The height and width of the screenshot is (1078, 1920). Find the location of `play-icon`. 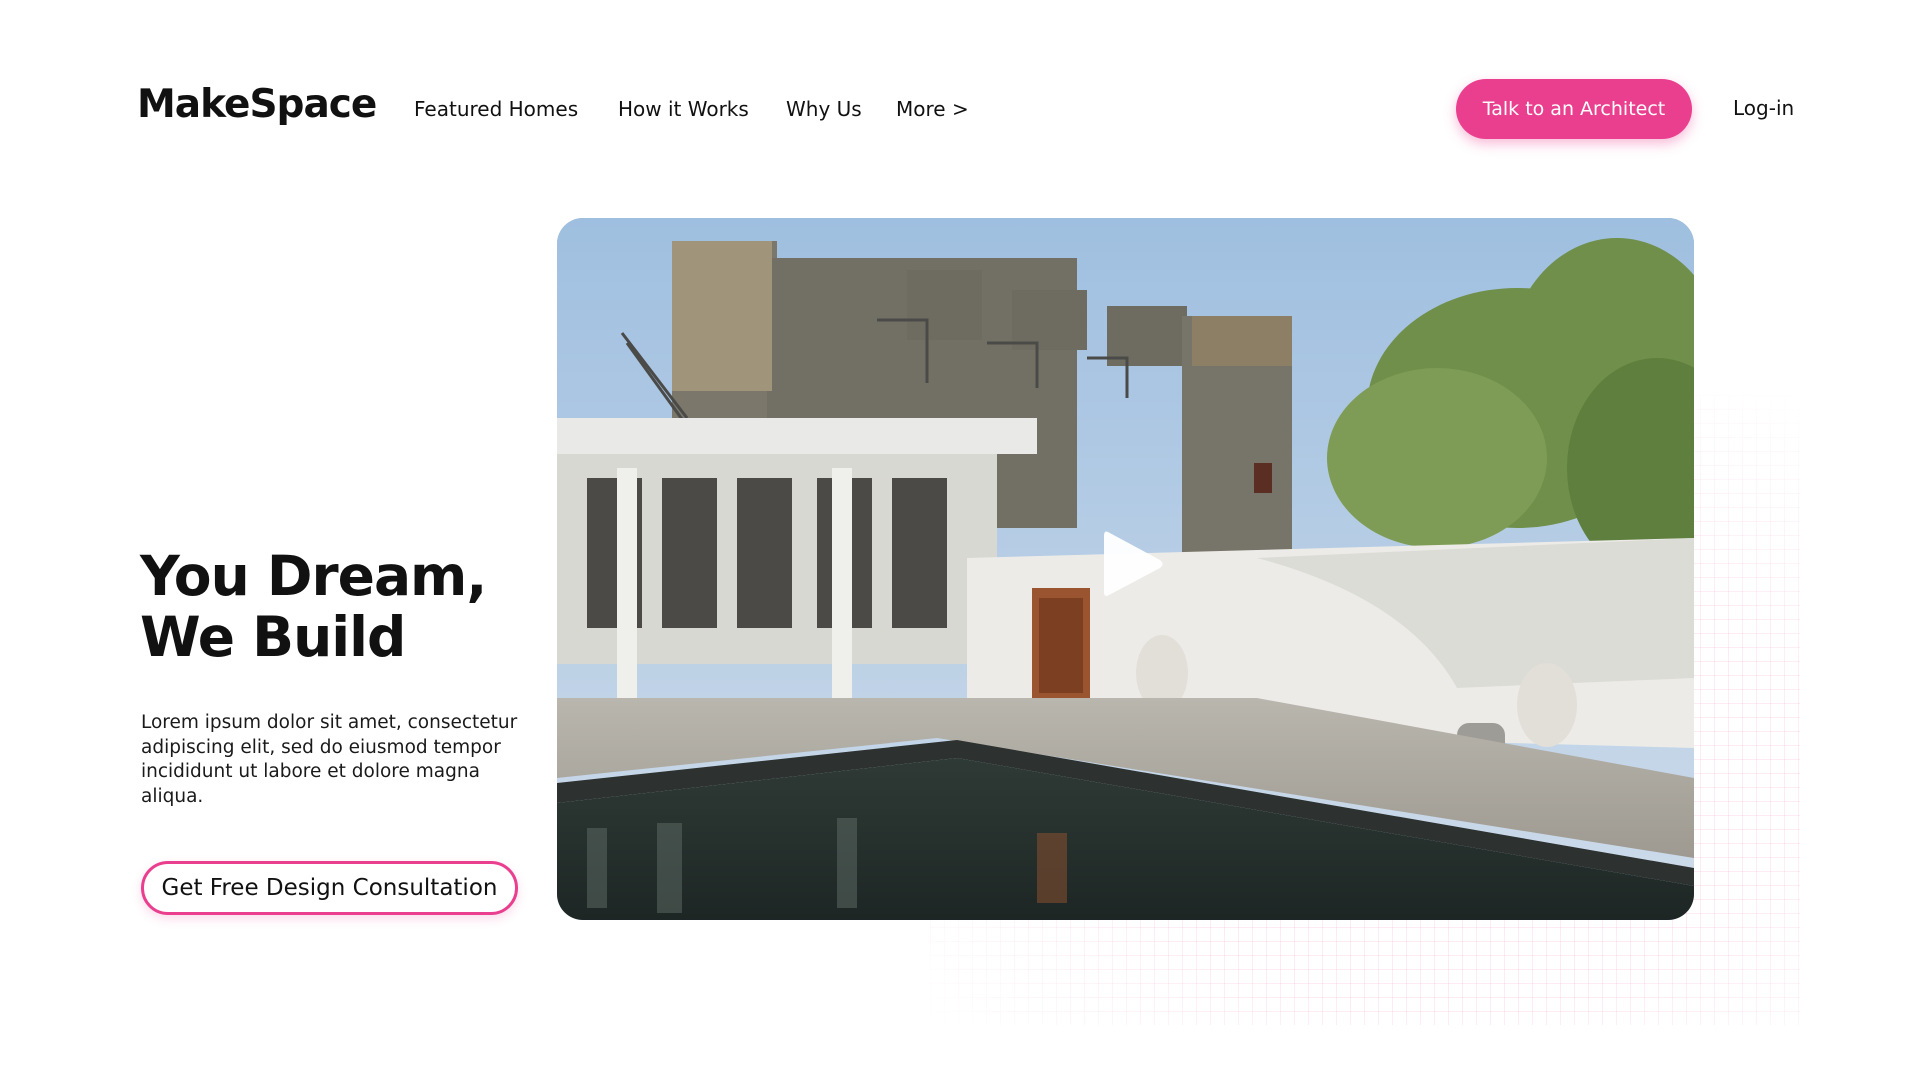

play-icon is located at coordinates (1134, 564).